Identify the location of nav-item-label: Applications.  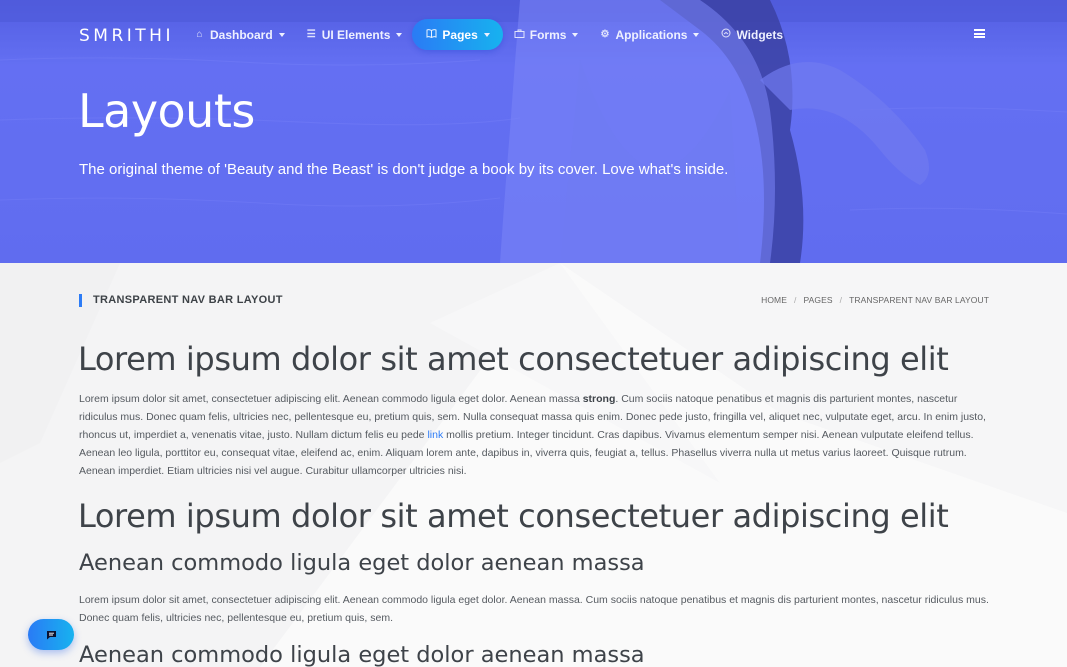
(651, 34).